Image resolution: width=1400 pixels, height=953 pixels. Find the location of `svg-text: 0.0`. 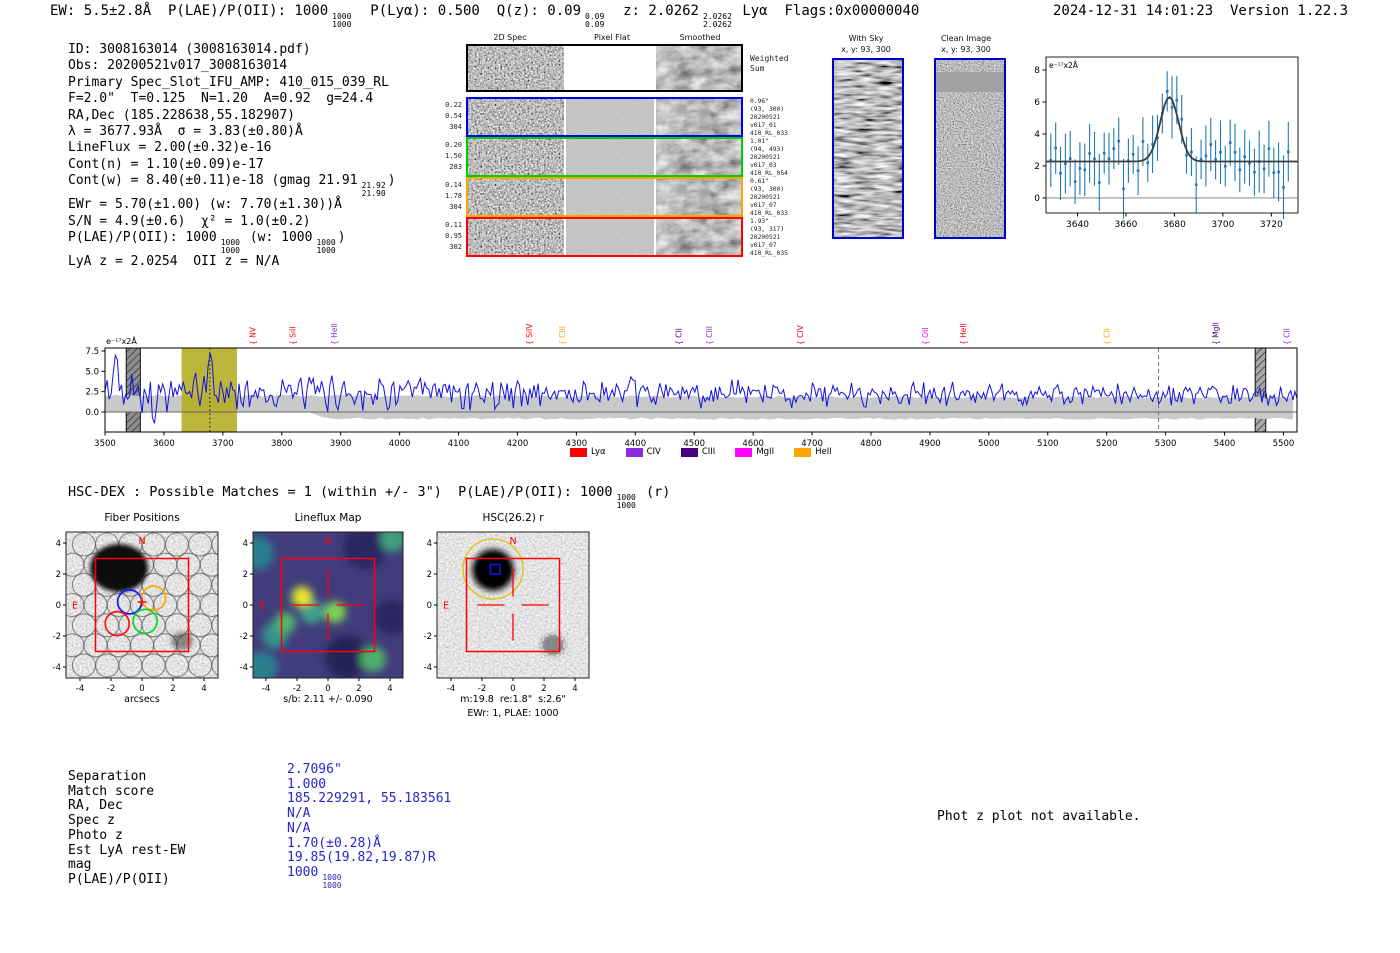

svg-text: 0.0 is located at coordinates (92, 413).